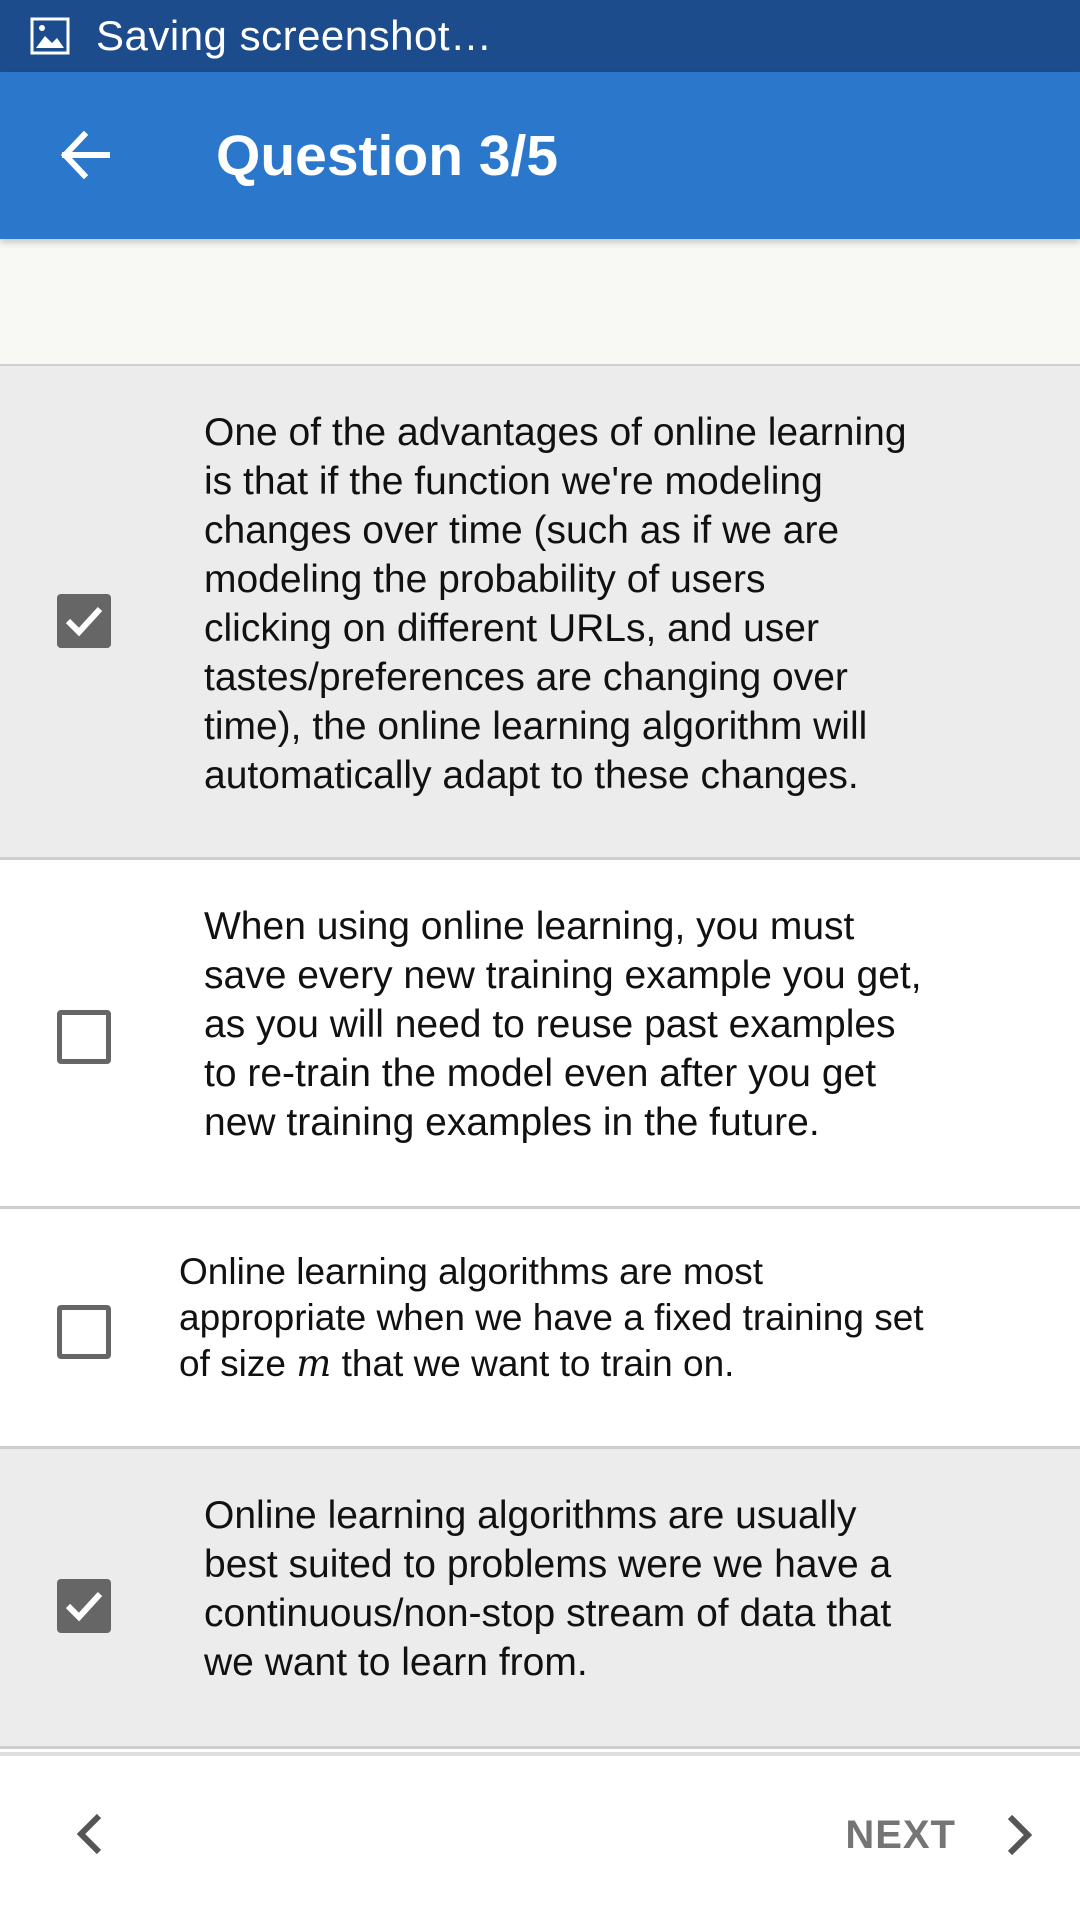  What do you see at coordinates (387, 156) in the screenshot?
I see `page-title: Question 3/5` at bounding box center [387, 156].